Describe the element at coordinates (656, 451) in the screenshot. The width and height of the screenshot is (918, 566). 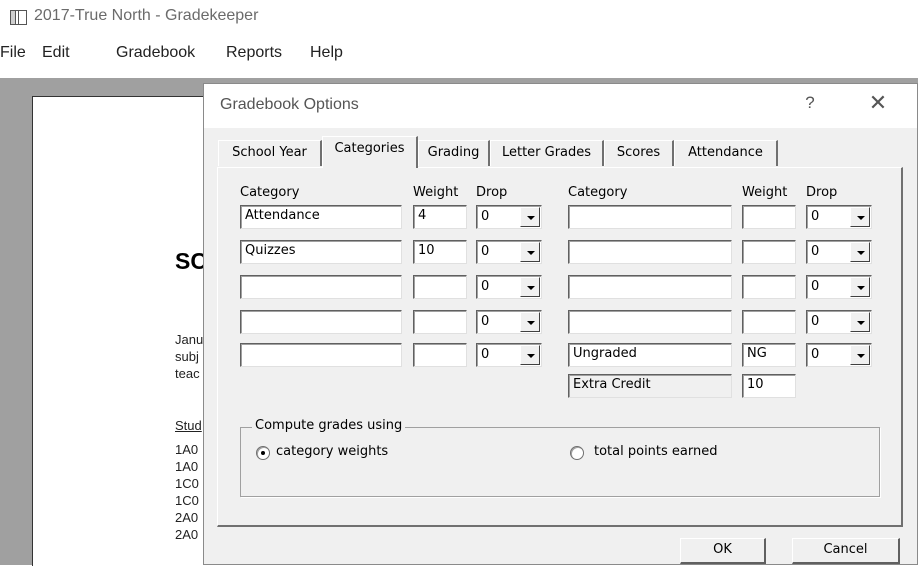
I see `total-points-label: total points earned` at that location.